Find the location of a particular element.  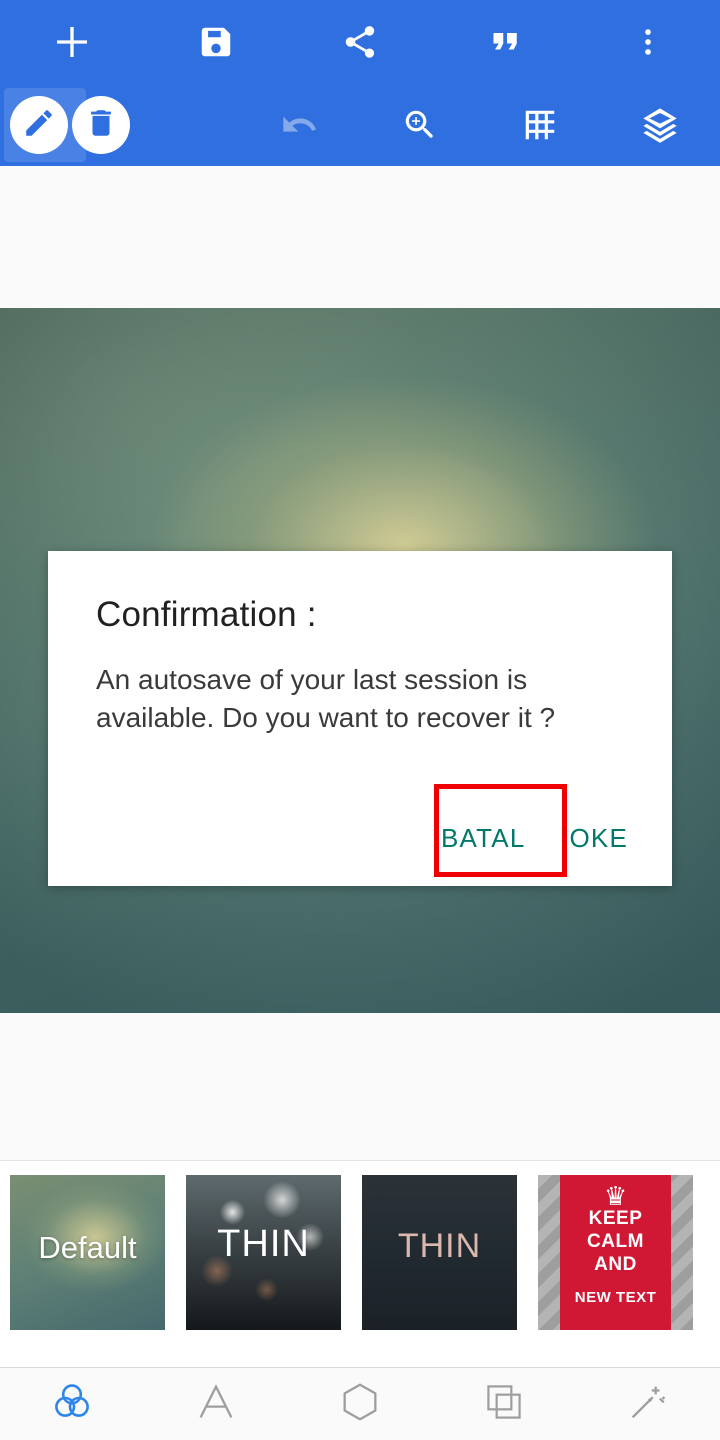

confirm-button: OKE is located at coordinates (598, 838).